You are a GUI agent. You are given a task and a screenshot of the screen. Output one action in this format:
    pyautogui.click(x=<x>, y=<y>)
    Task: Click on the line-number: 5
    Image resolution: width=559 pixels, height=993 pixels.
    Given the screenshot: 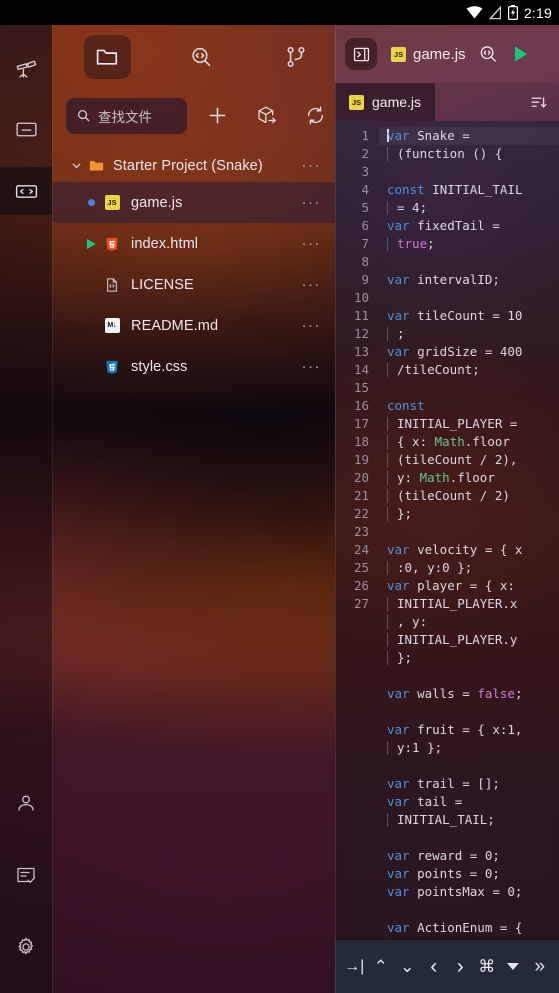 What is the action you would take?
    pyautogui.click(x=365, y=207)
    